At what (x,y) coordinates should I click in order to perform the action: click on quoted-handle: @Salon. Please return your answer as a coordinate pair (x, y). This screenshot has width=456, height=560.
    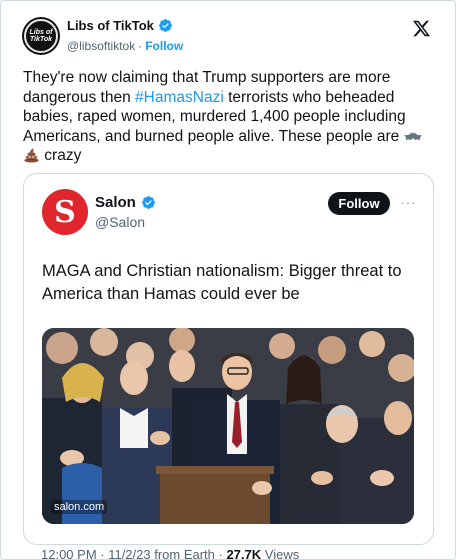
    Looking at the image, I should click on (120, 222).